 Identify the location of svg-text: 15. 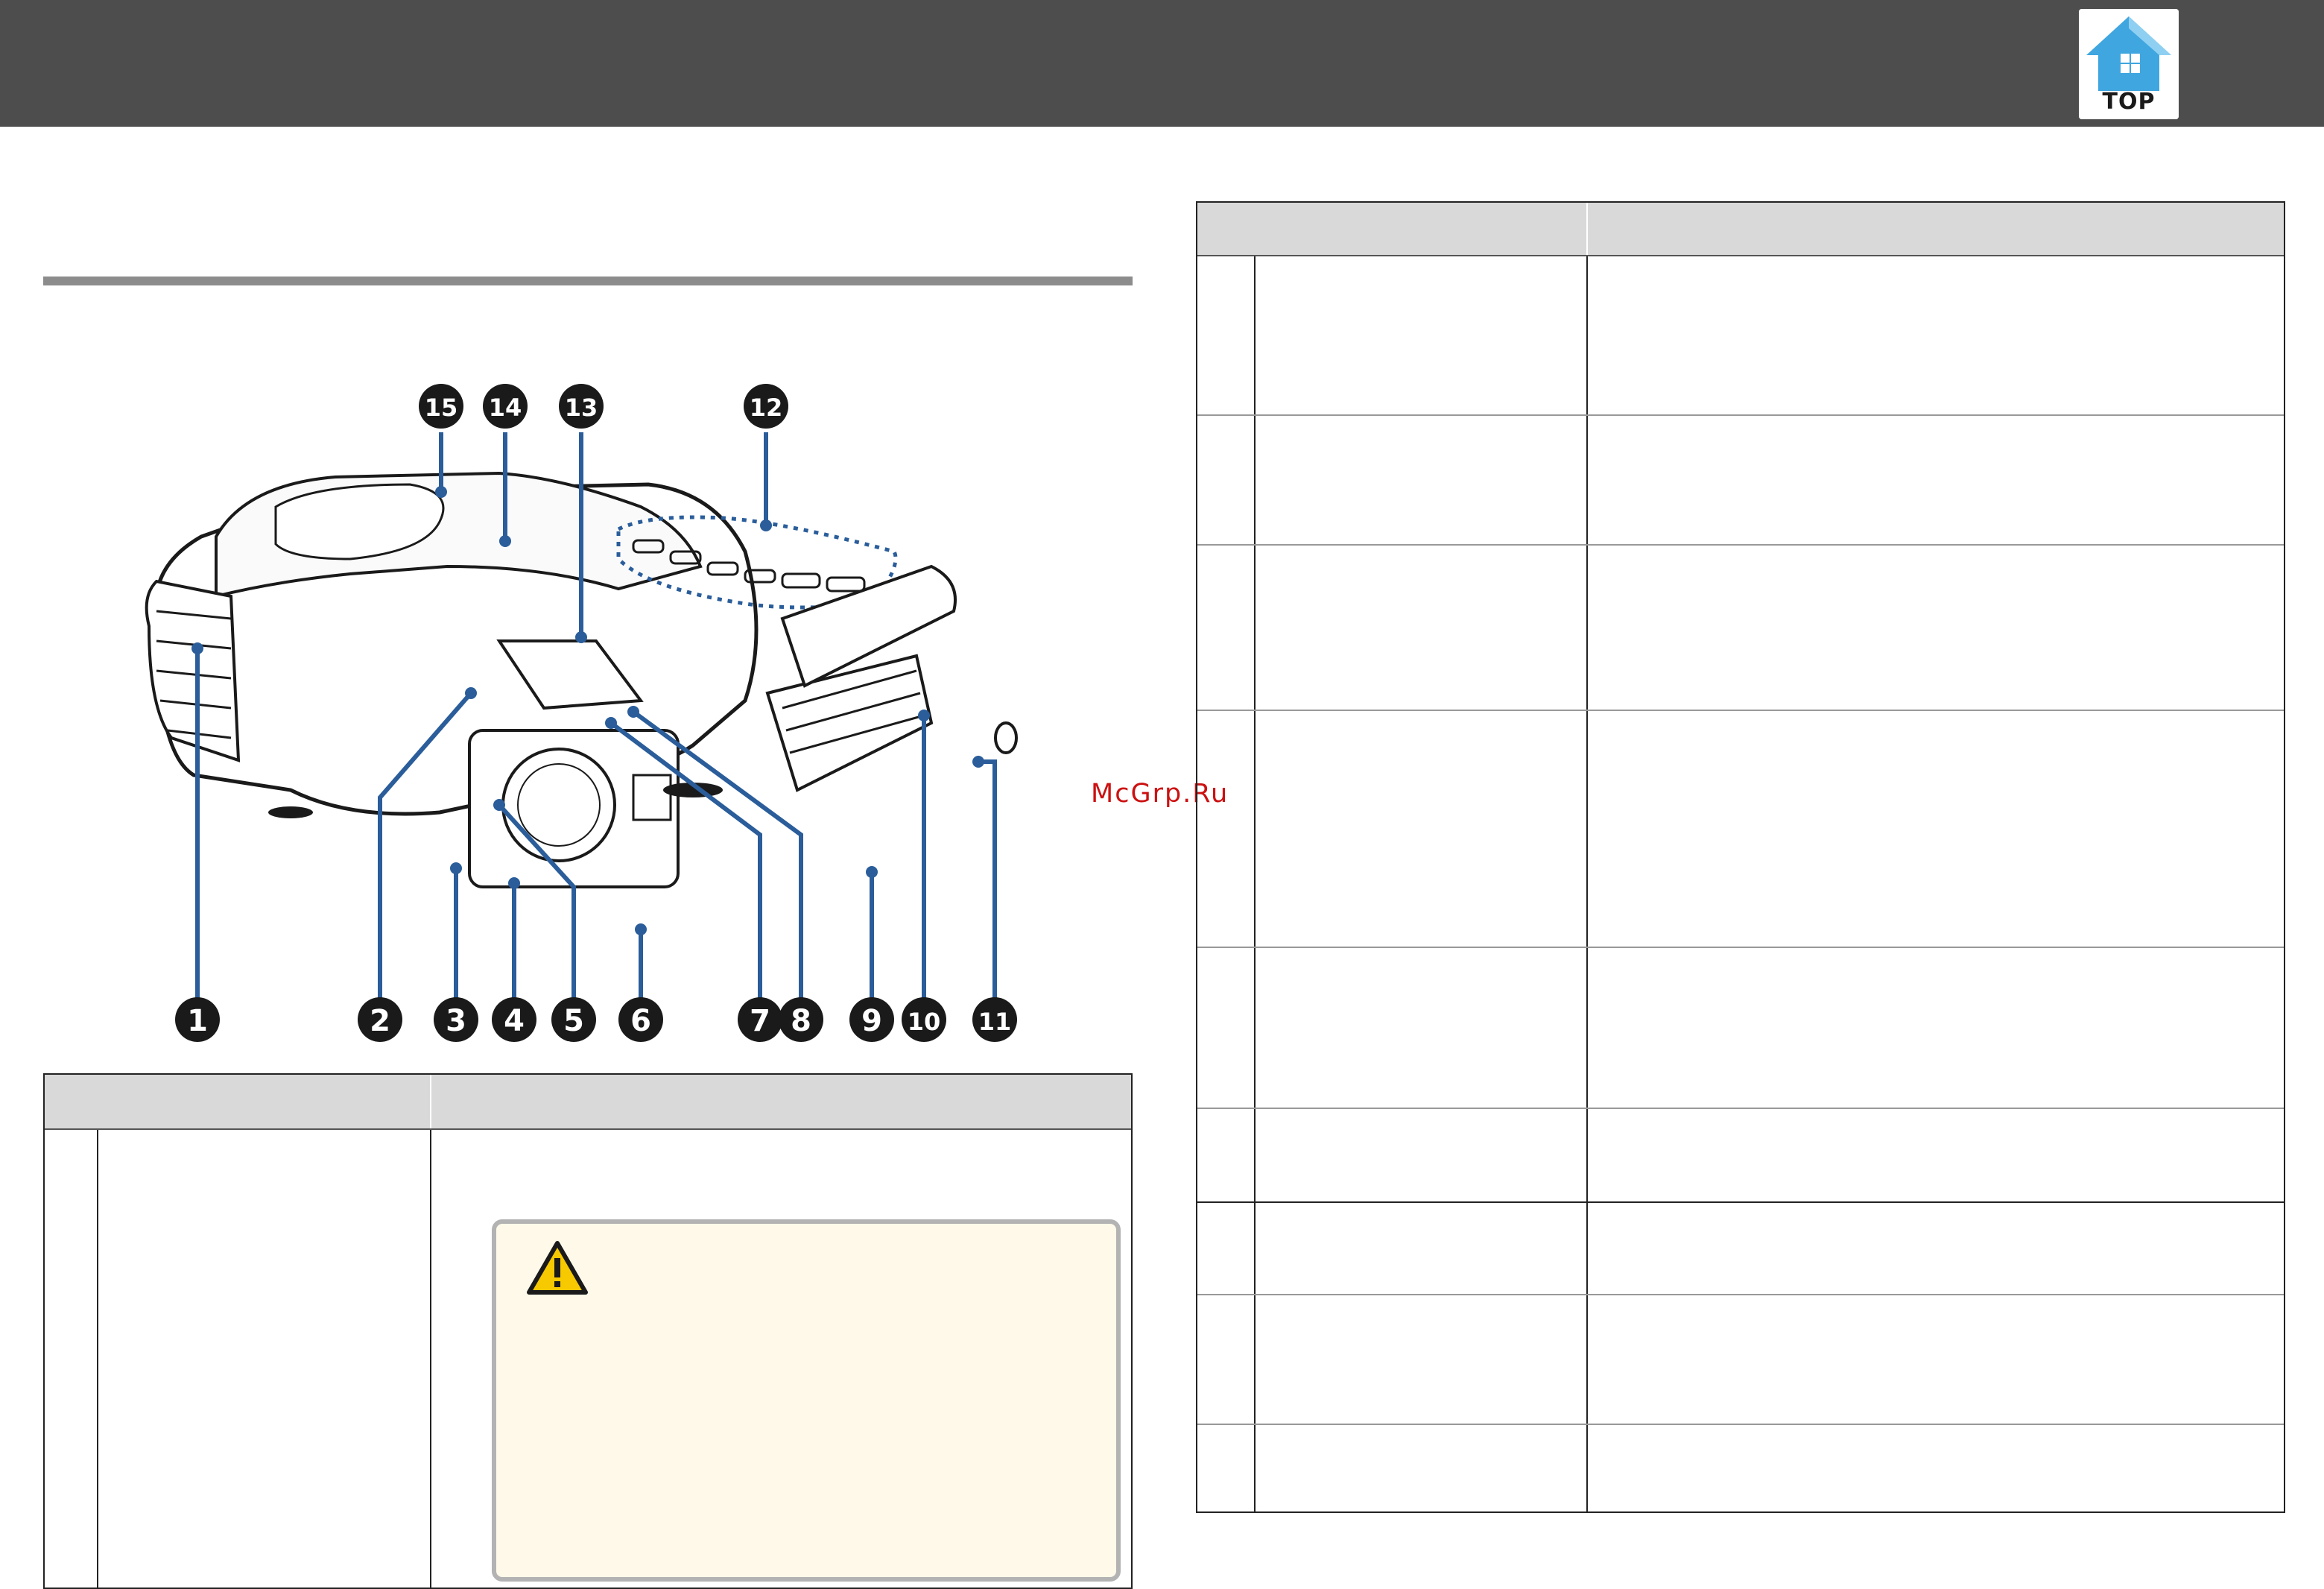
(441, 408).